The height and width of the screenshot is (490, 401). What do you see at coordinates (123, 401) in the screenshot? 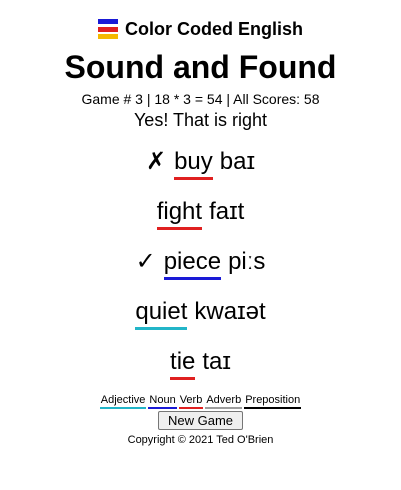
I see `legend-adjective: Adjective` at bounding box center [123, 401].